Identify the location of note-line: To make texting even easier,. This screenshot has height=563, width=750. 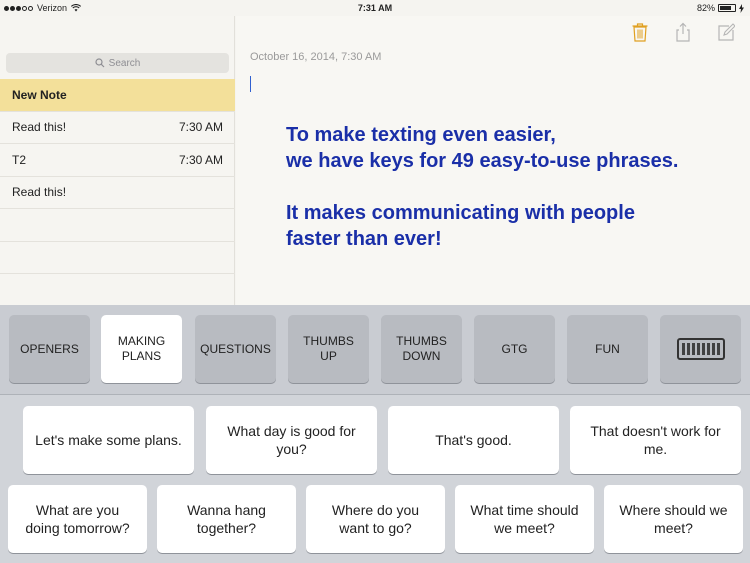
(421, 135).